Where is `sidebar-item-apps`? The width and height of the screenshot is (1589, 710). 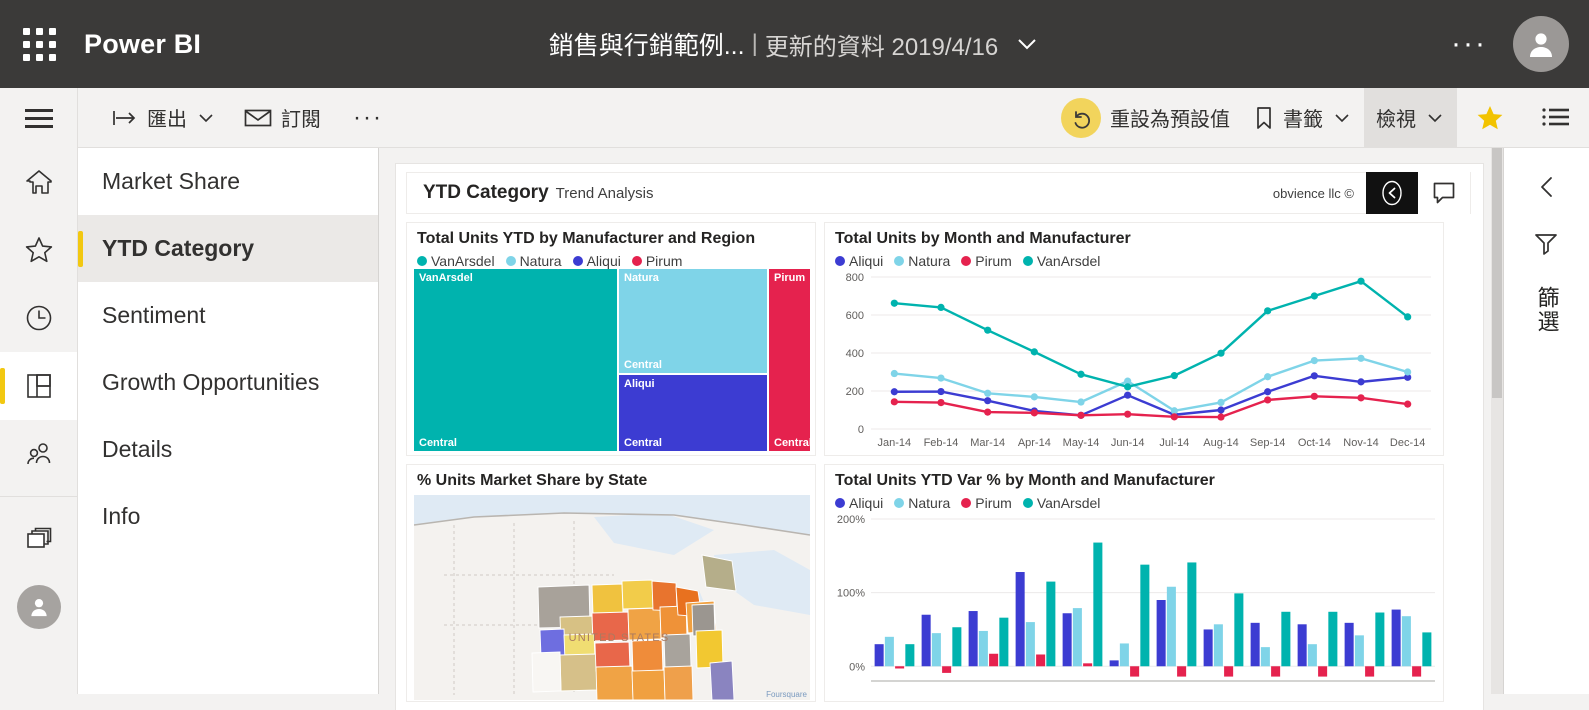
sidebar-item-apps is located at coordinates (38, 386).